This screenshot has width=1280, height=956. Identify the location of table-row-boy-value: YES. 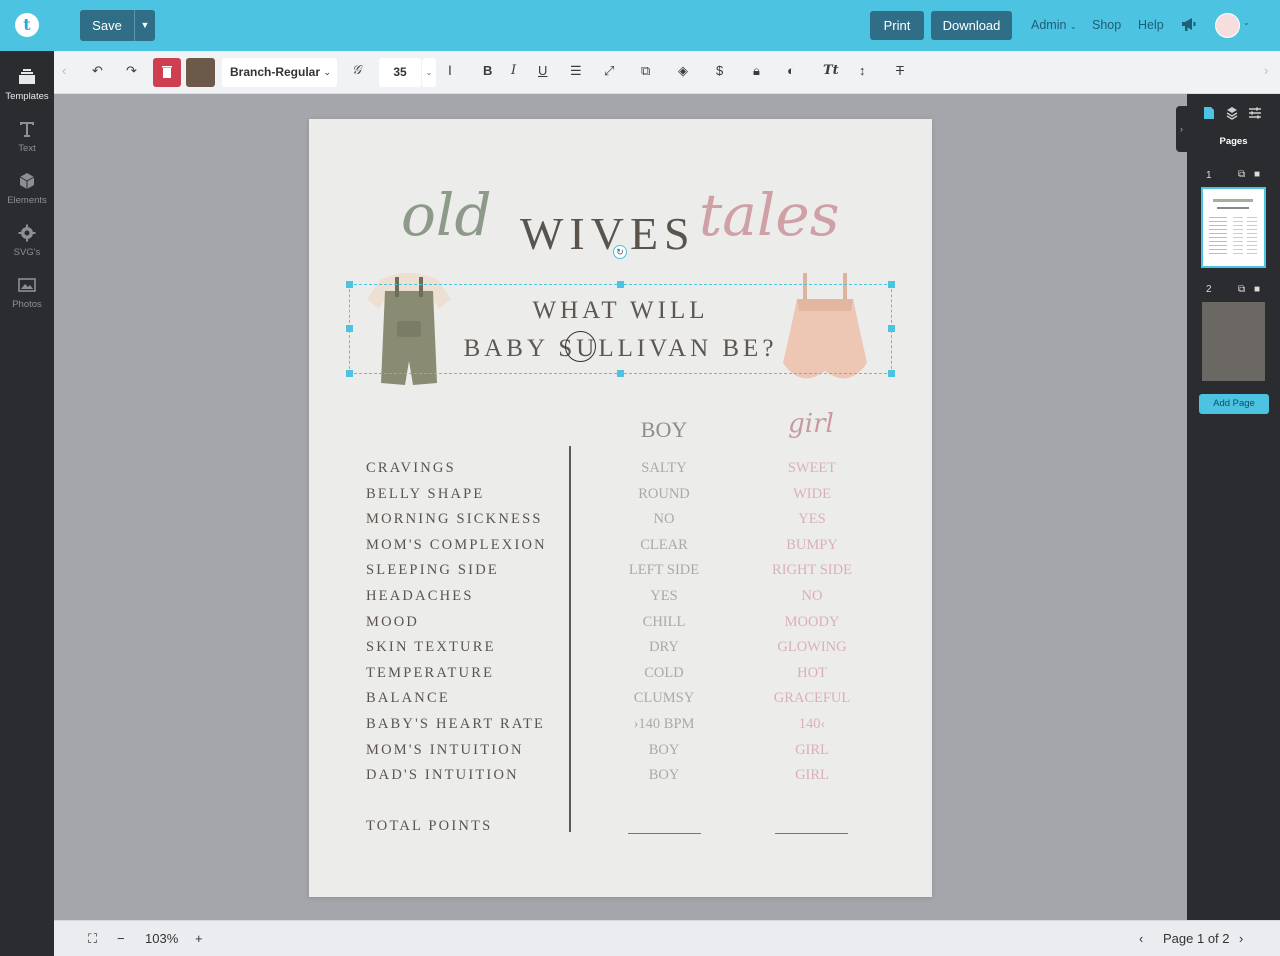
(664, 596).